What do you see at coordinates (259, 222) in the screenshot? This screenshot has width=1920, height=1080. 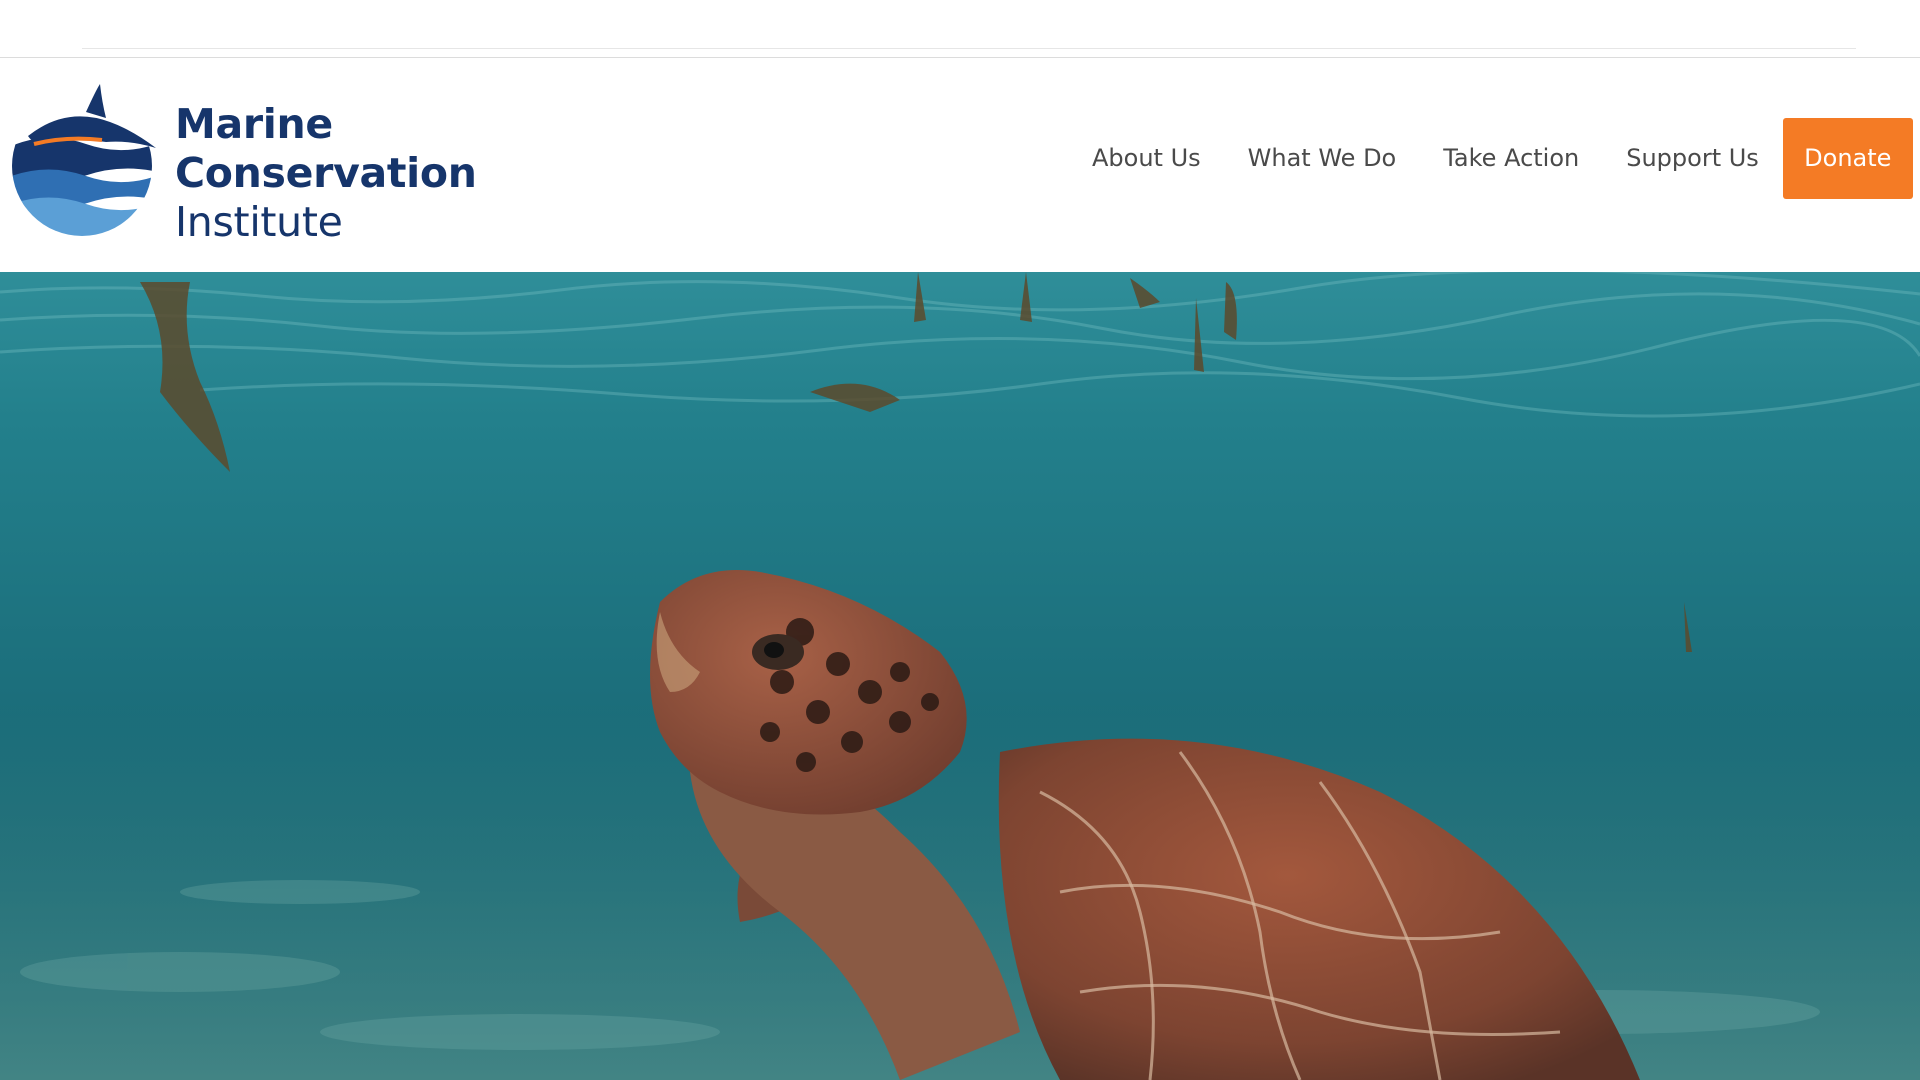 I see `logo-text-line3: Institute` at bounding box center [259, 222].